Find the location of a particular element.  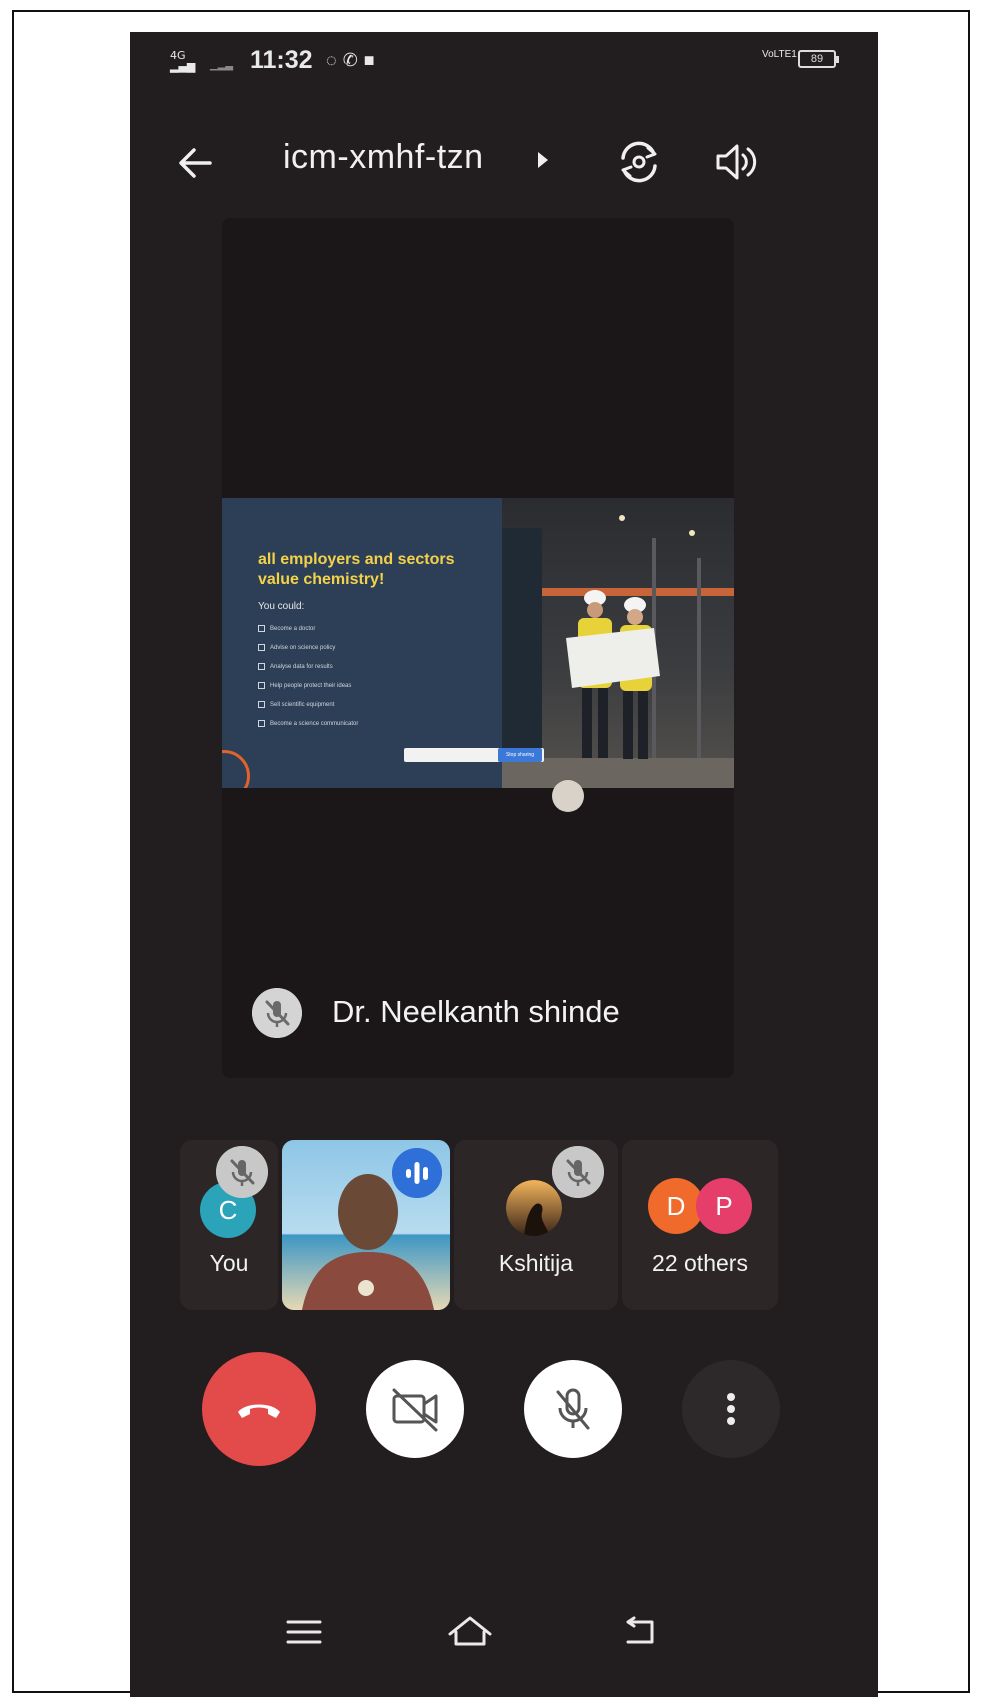

notification-icons: ◌✆■ is located at coordinates (353, 60).